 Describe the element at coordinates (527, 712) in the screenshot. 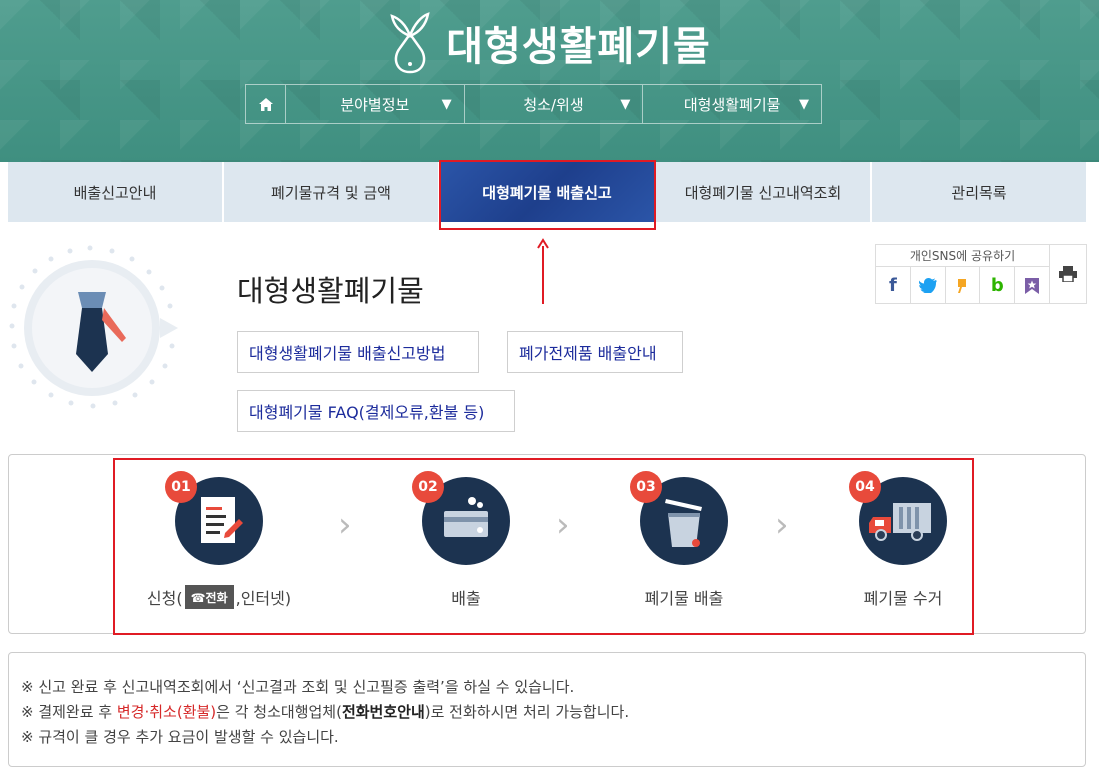

I see `notice-text: )로 전화하시면 처리 가능합니다.` at that location.